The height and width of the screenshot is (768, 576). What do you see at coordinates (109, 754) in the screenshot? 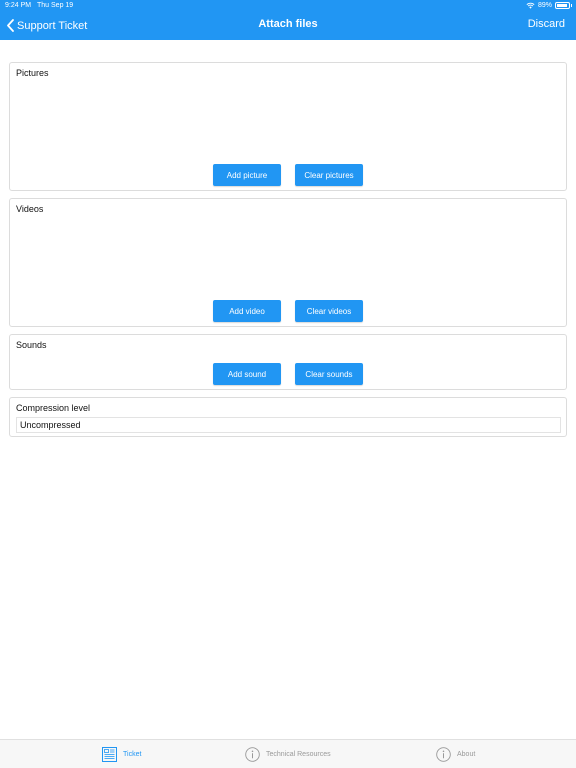
I see `ticket-icon` at bounding box center [109, 754].